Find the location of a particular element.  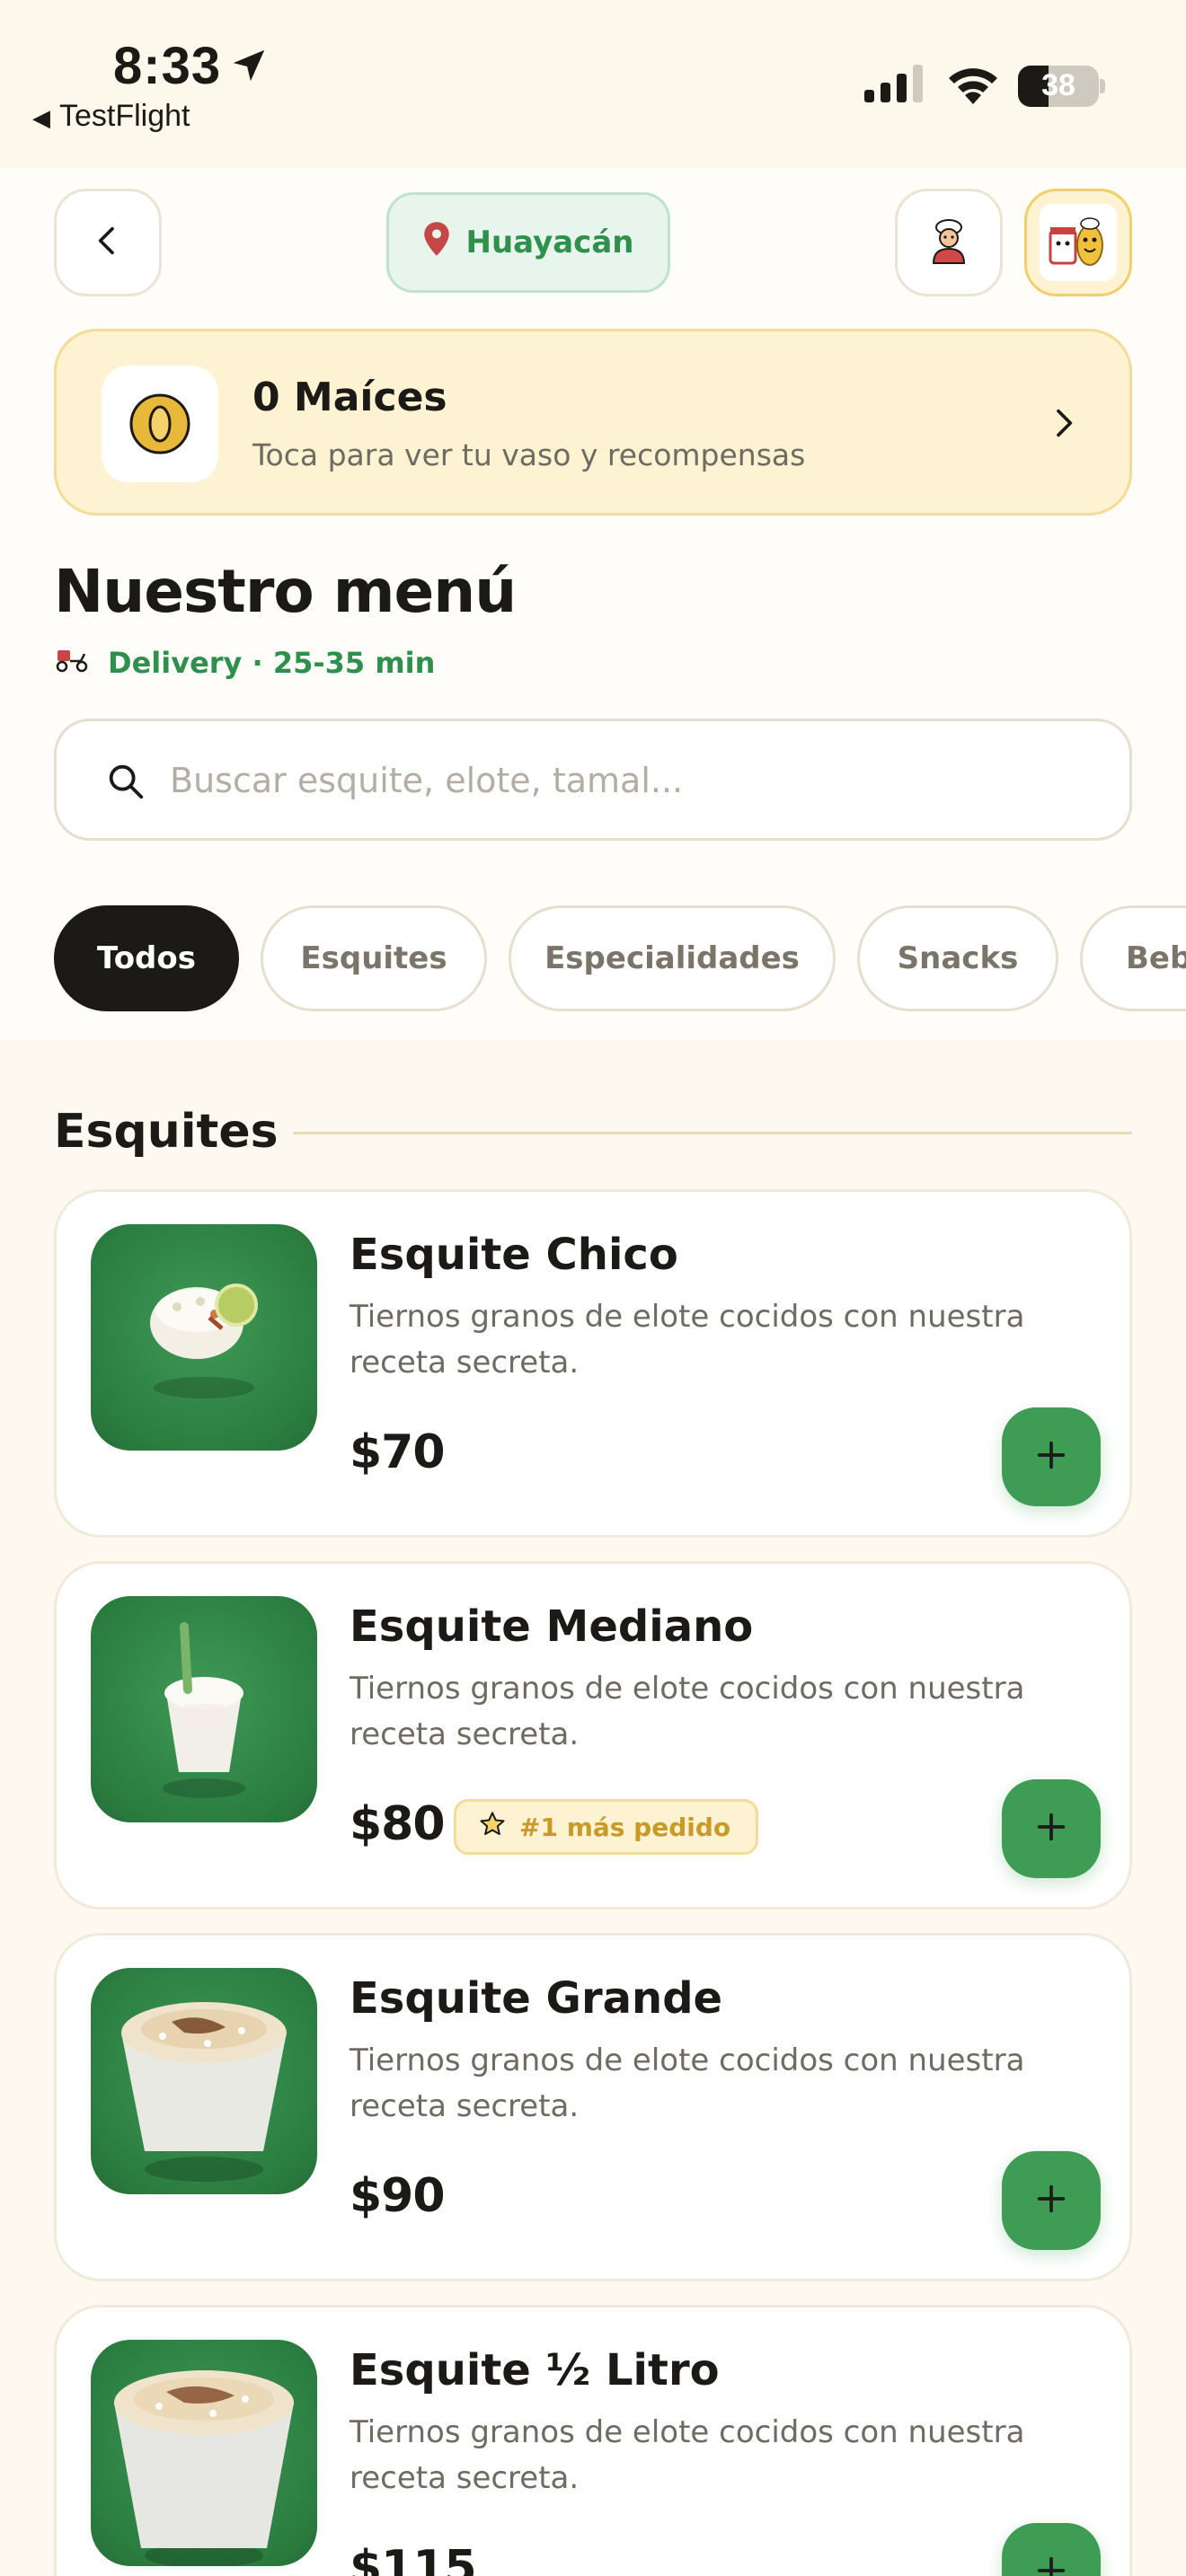

tab-label: Todos is located at coordinates (146, 958).